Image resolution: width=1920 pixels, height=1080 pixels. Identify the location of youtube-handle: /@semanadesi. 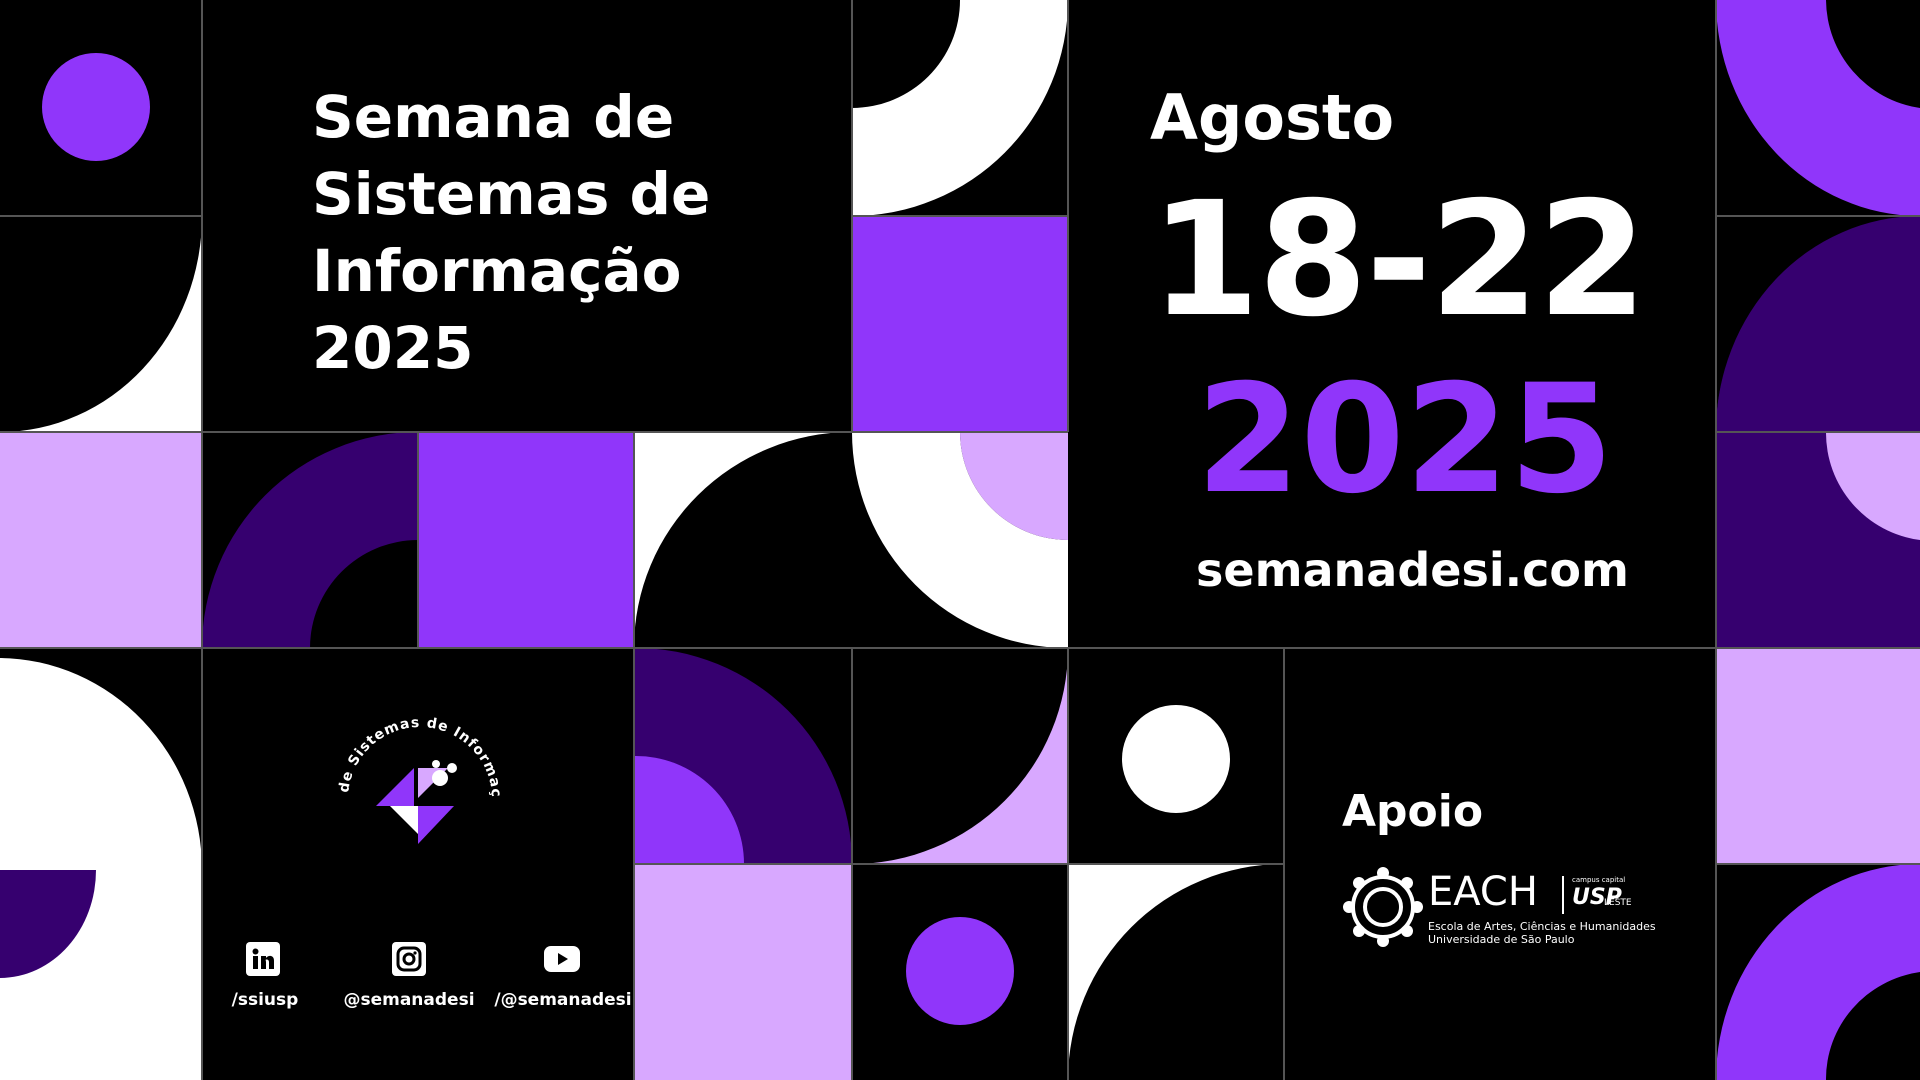
(563, 1000).